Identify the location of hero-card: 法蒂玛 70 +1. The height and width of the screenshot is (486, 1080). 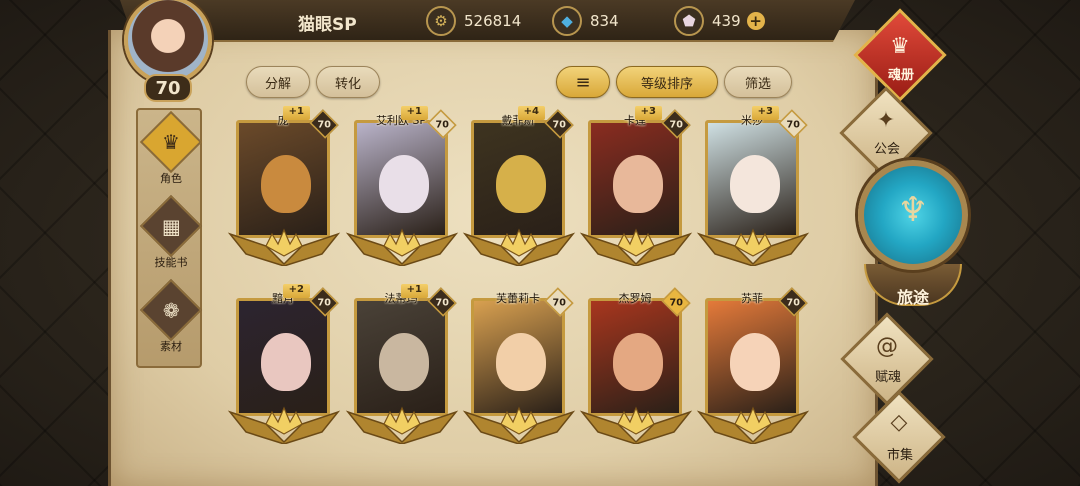
(402, 364).